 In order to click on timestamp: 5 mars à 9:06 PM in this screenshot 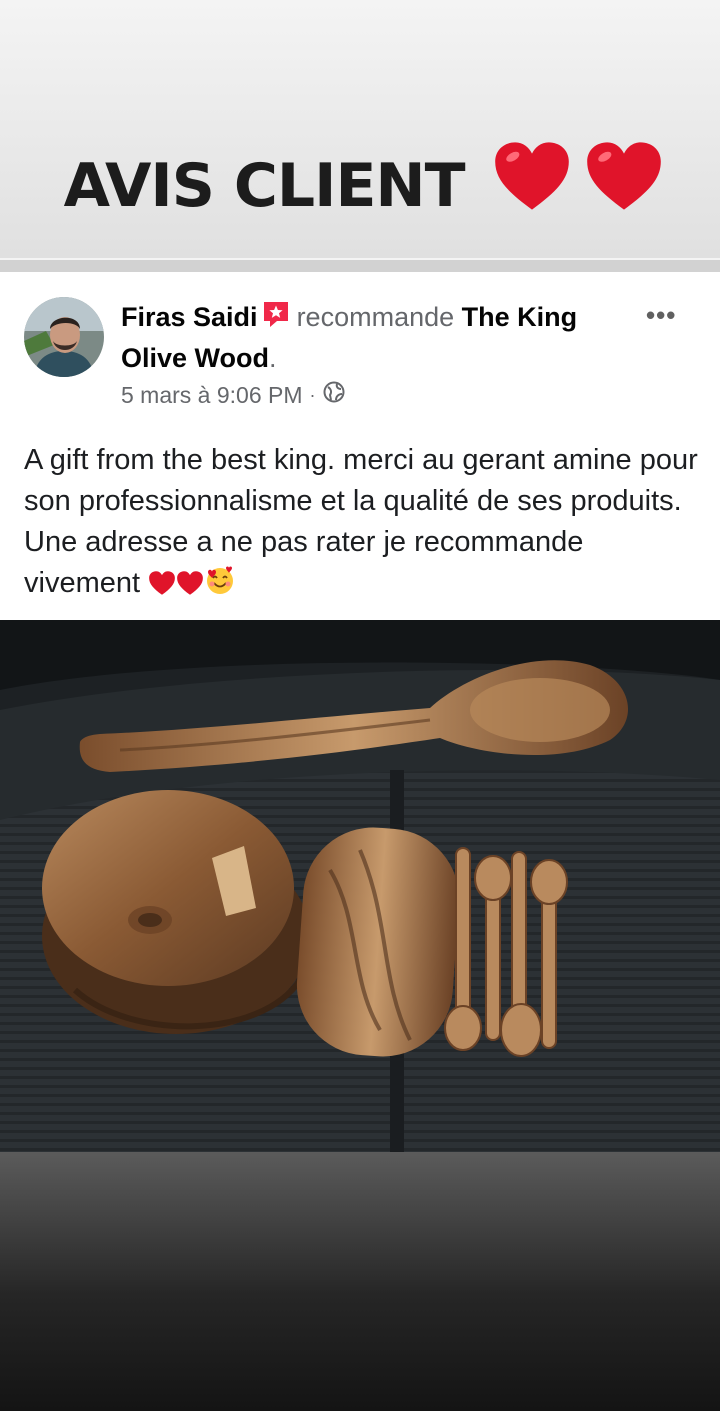, I will do `click(212, 395)`.